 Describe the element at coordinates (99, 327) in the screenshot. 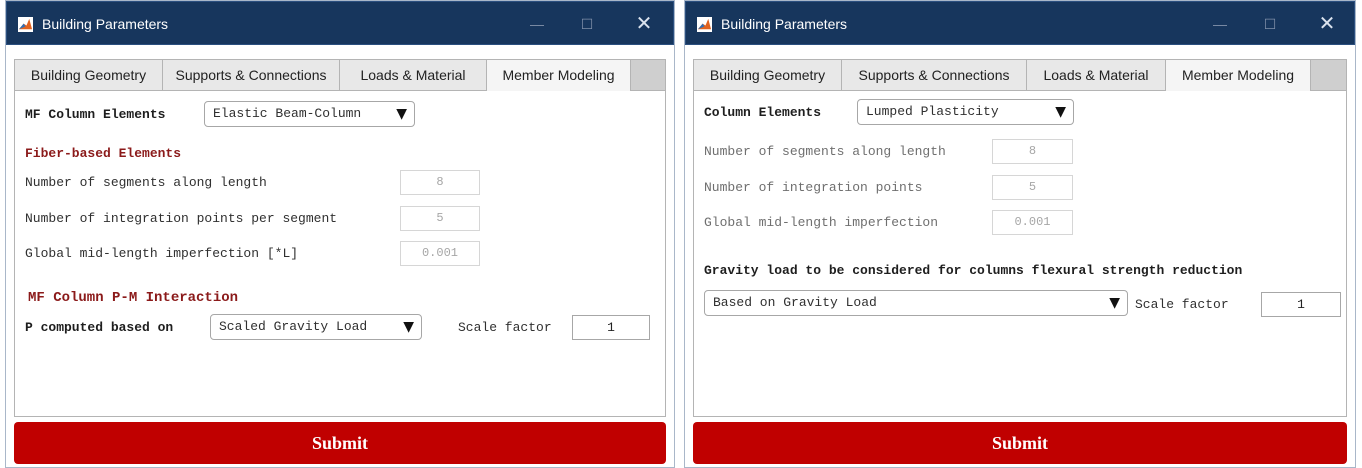

I see `p-computed-label: P computed based on` at that location.